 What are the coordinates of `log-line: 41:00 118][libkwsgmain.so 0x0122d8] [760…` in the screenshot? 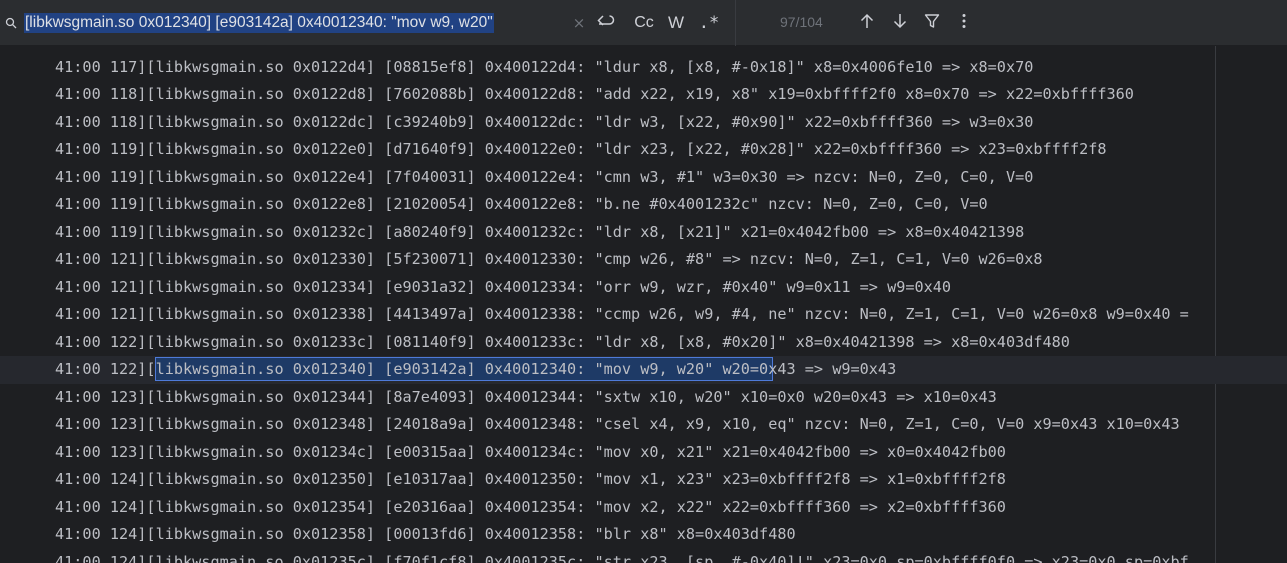 It's located at (643, 95).